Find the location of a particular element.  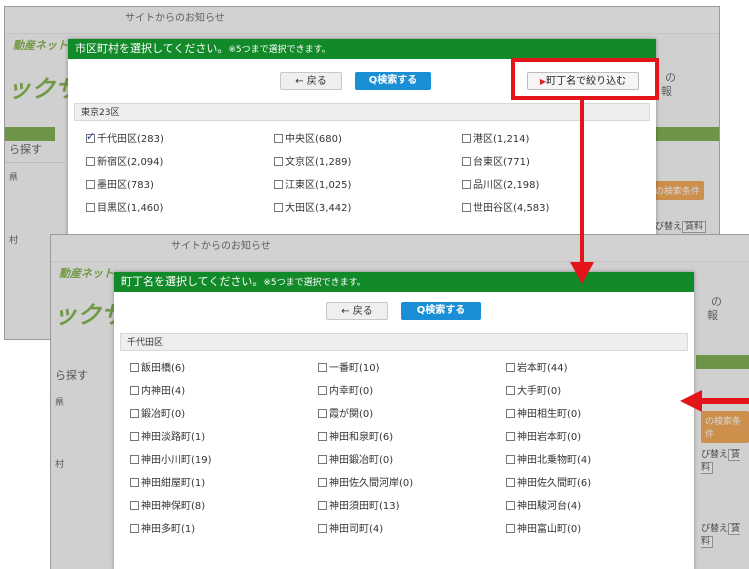

city-option: 文京区(1,289) is located at coordinates (312, 163).